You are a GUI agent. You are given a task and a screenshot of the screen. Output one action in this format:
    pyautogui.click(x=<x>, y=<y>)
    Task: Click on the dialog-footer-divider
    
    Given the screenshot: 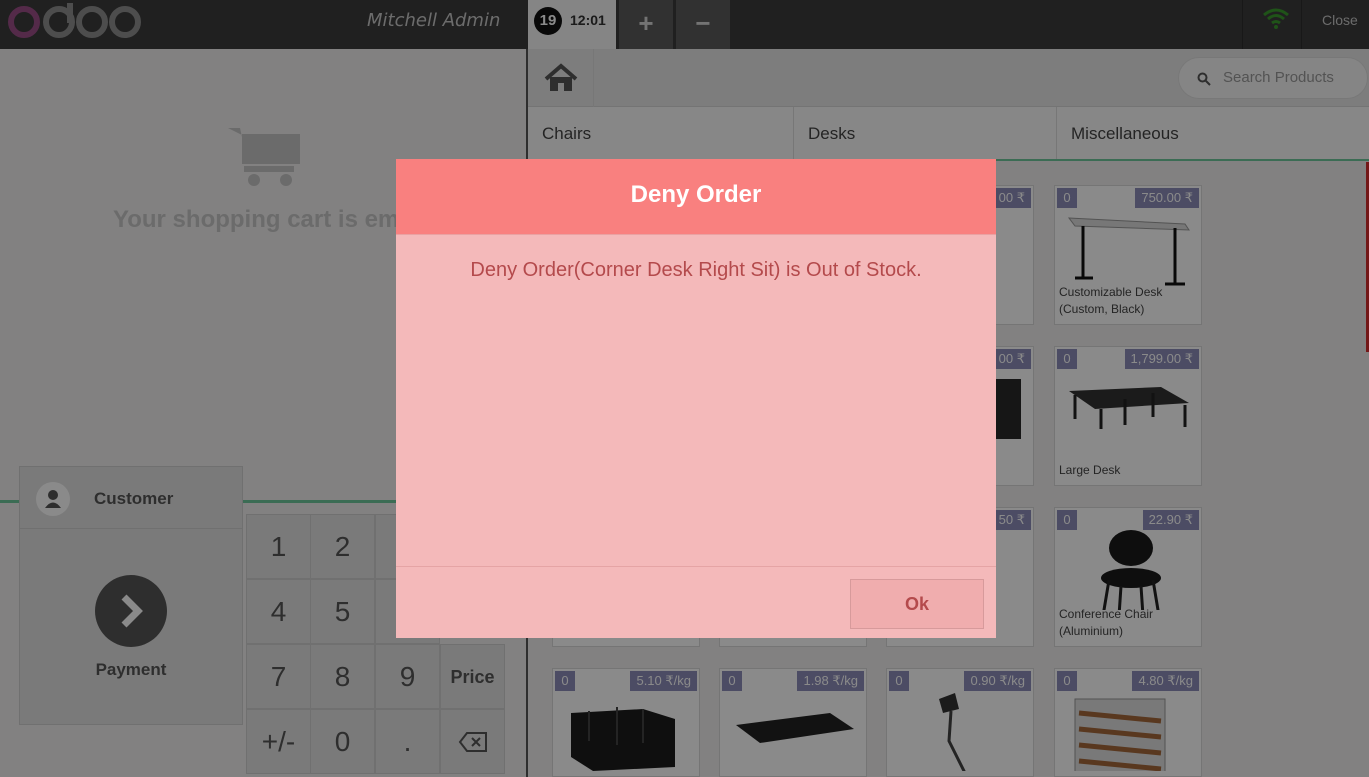 What is the action you would take?
    pyautogui.click(x=696, y=566)
    